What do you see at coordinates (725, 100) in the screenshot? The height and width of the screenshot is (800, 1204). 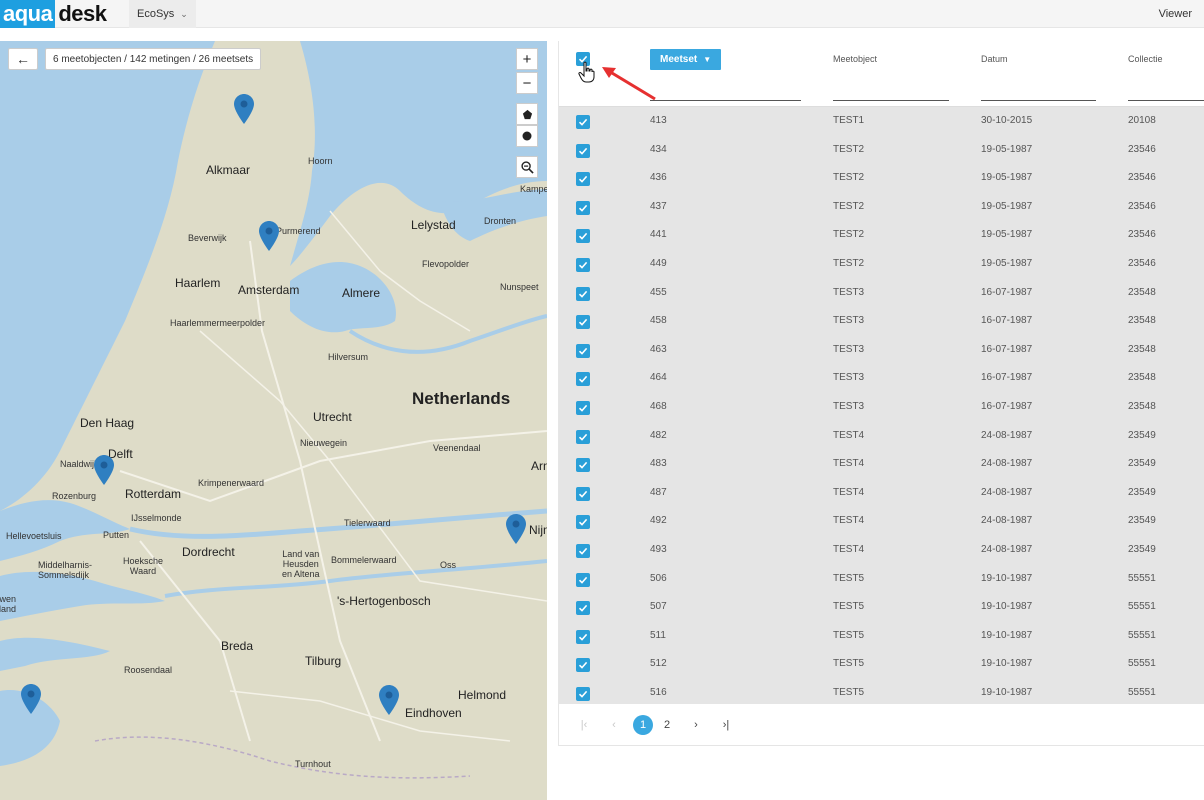 I see `meetset-filter-input` at bounding box center [725, 100].